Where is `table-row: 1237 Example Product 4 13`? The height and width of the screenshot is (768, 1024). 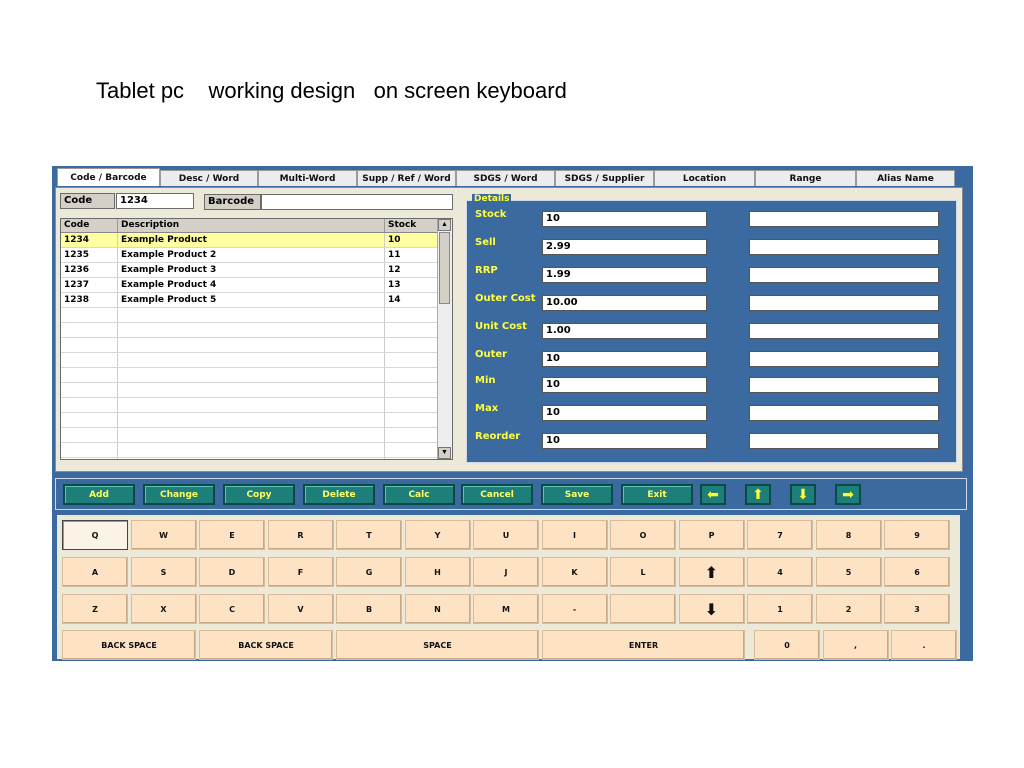 table-row: 1237 Example Product 4 13 is located at coordinates (256, 285).